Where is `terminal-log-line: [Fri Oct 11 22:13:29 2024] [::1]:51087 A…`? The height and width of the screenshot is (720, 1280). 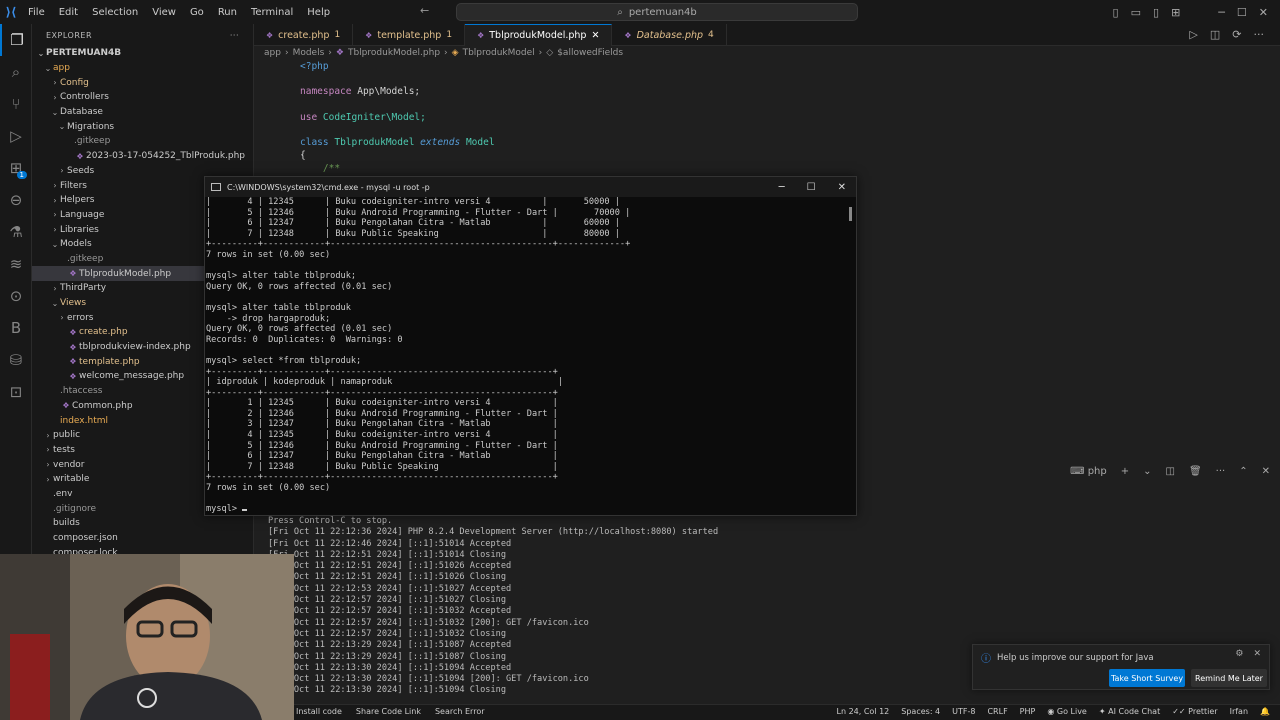 terminal-log-line: [Fri Oct 11 22:13:29 2024] [::1]:51087 A… is located at coordinates (390, 645).